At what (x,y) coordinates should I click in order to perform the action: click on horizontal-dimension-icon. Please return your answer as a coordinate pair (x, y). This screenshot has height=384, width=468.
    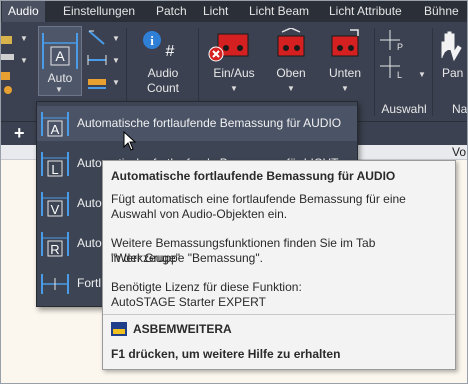
    Looking at the image, I should click on (97, 60).